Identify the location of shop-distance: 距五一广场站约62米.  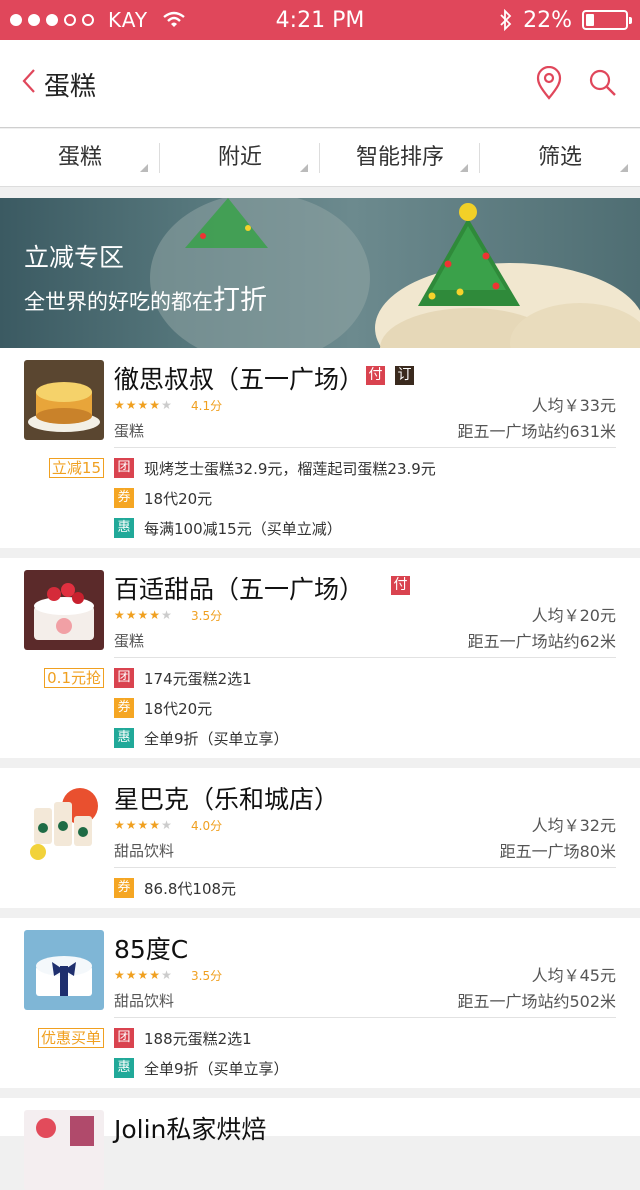
(541, 641).